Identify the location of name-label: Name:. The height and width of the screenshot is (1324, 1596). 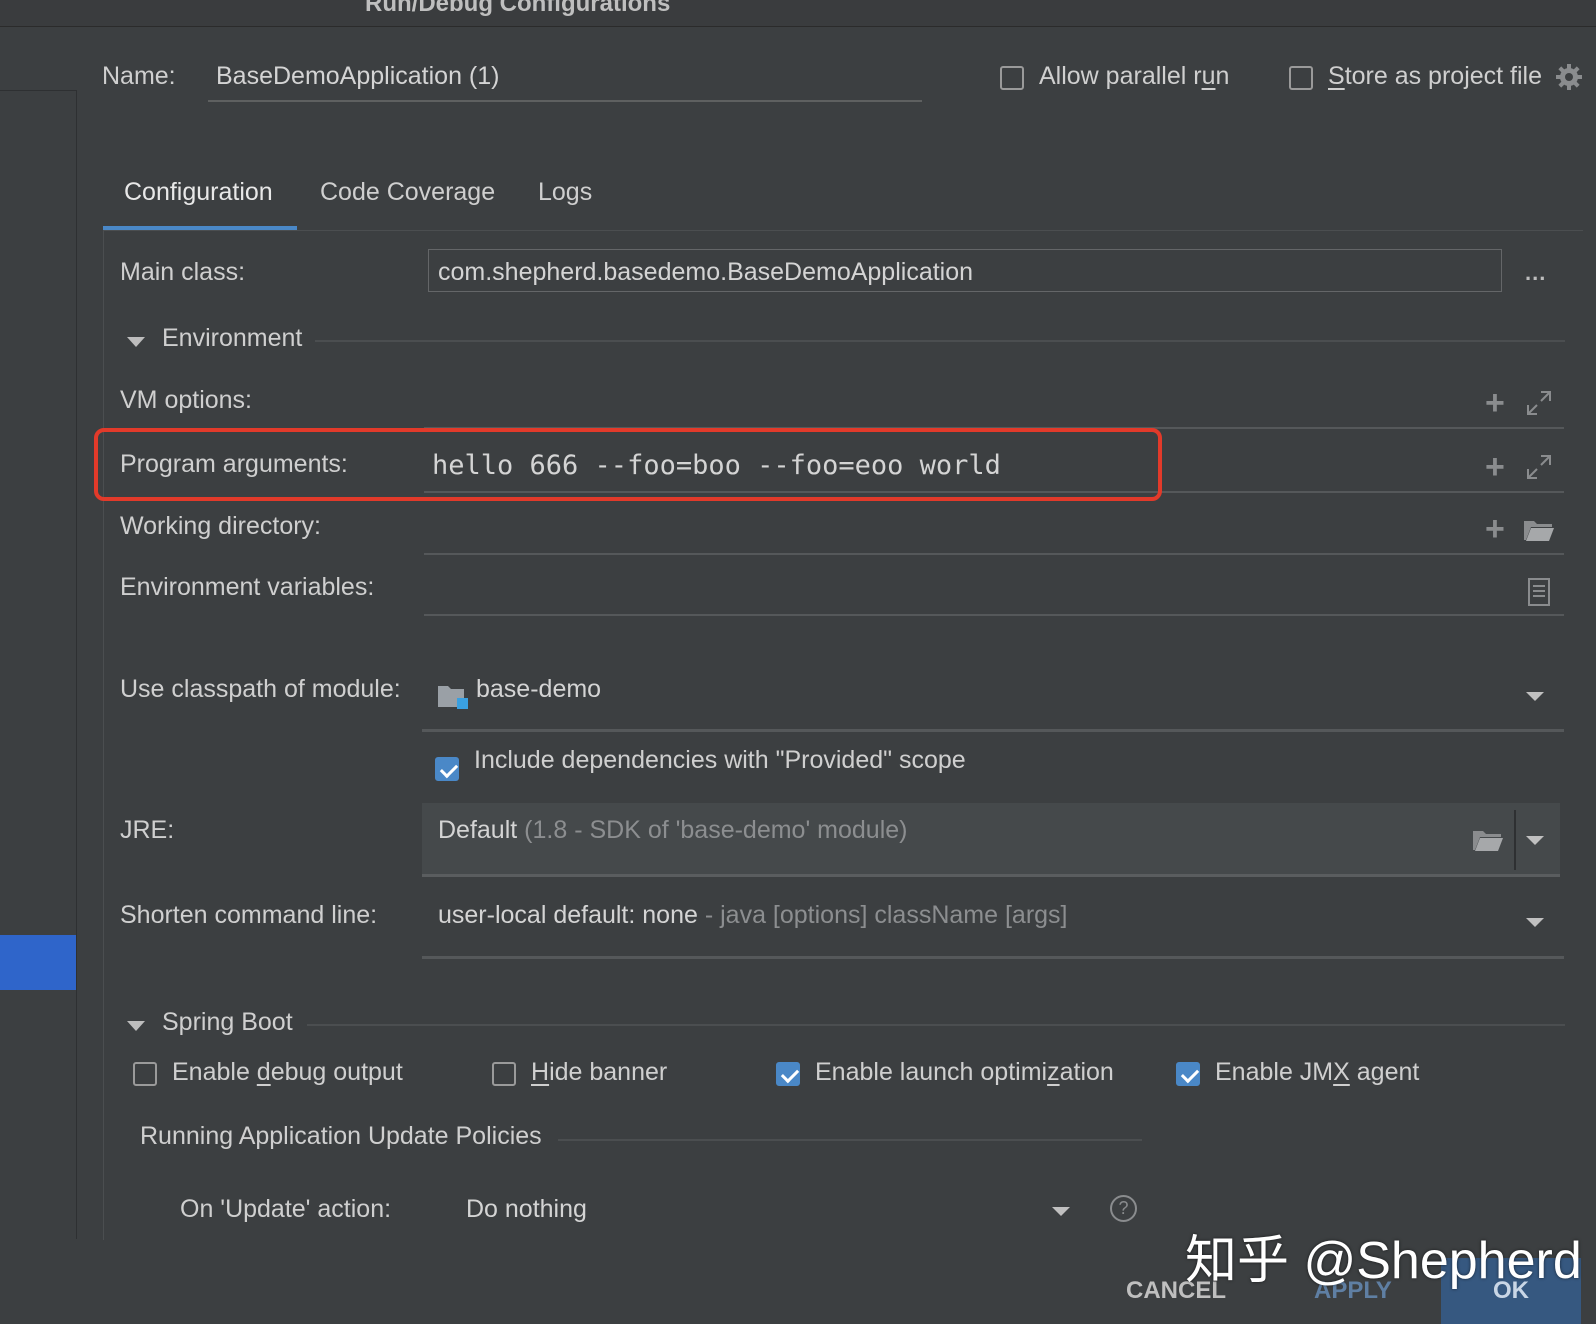
(139, 76).